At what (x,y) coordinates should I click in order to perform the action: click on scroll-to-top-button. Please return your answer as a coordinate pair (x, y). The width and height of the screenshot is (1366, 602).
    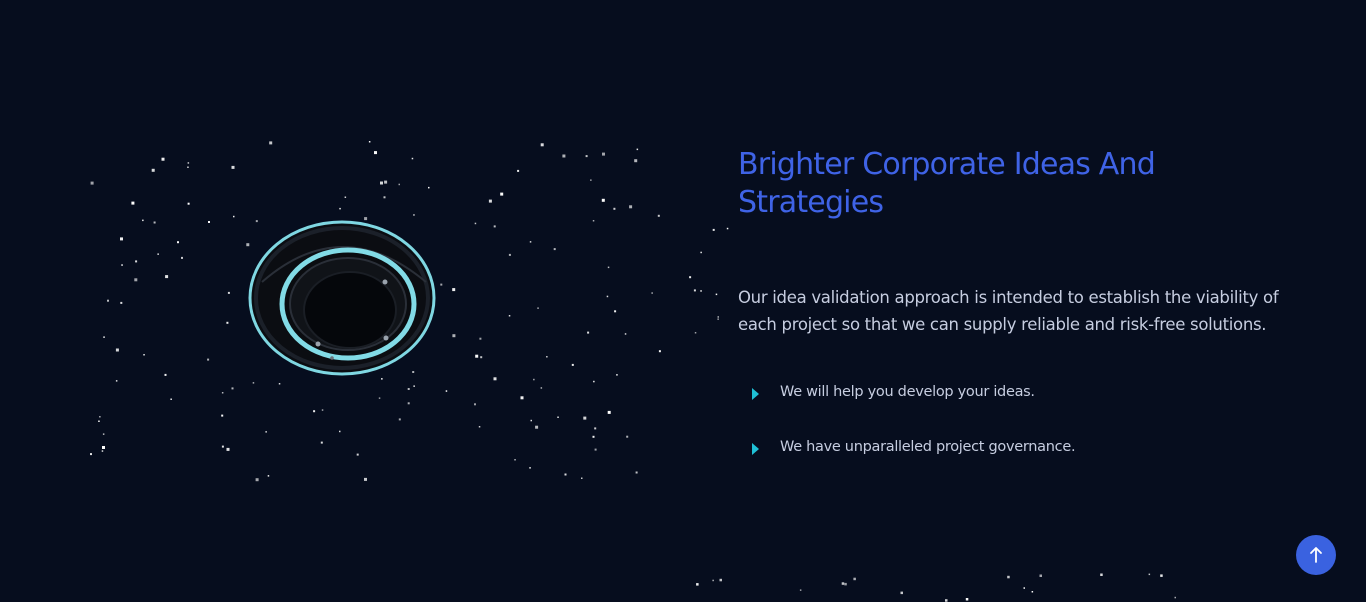
    Looking at the image, I should click on (1316, 555).